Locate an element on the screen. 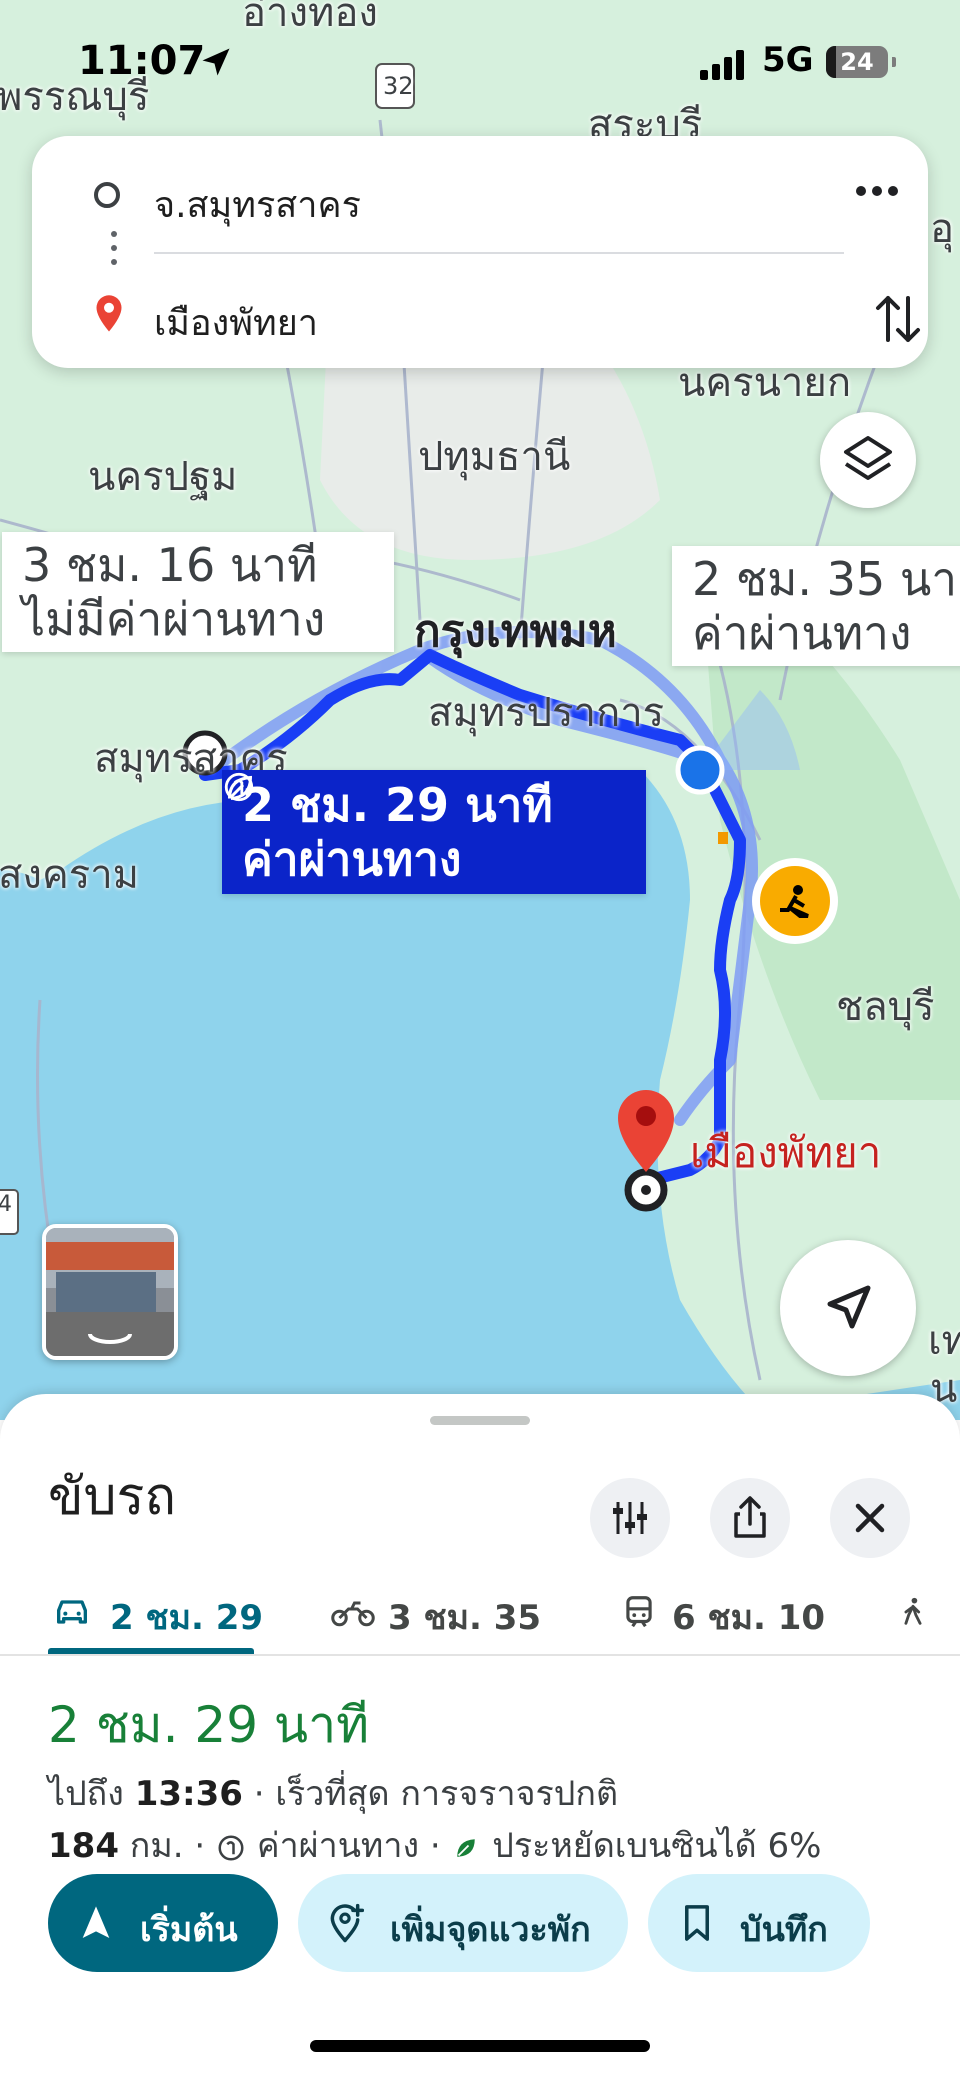  map-label: อุ is located at coordinates (942, 229).